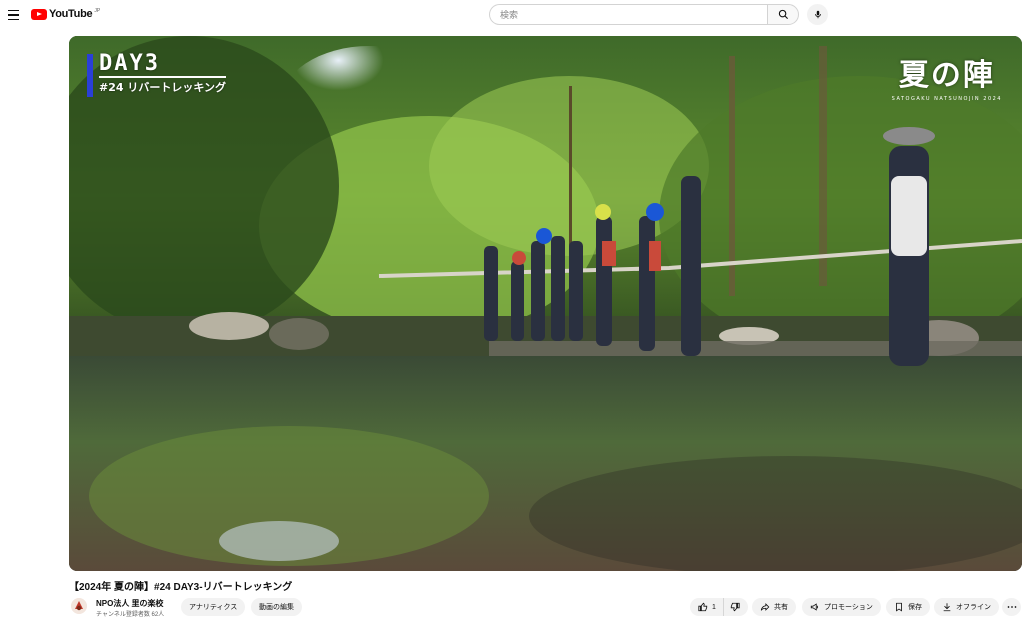  I want to click on like-count: 1, so click(714, 607).